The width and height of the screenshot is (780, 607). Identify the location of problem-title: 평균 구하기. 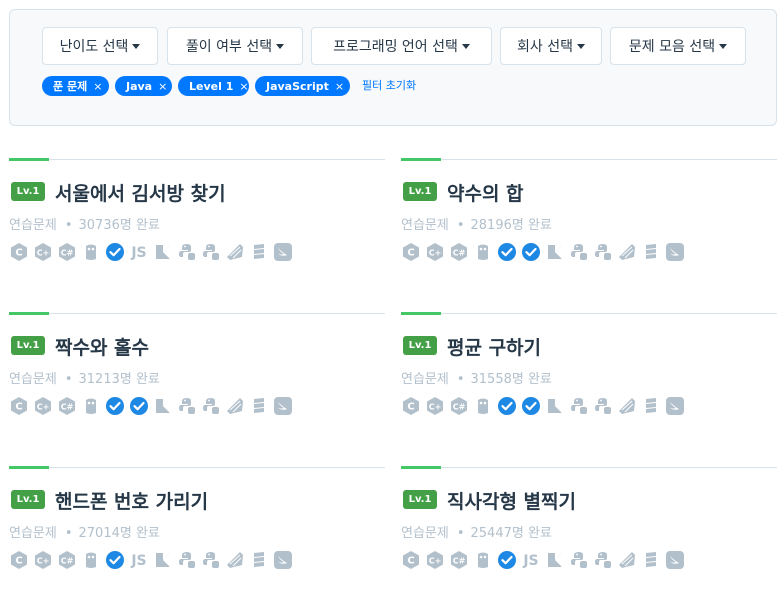
(494, 346).